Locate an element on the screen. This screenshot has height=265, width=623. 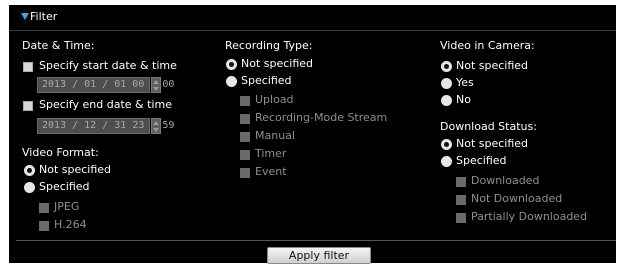
camera-no-label: No is located at coordinates (463, 99).